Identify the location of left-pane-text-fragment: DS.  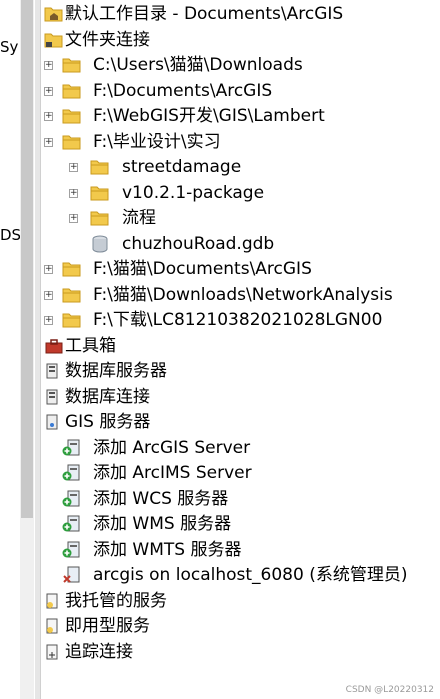
(11, 235).